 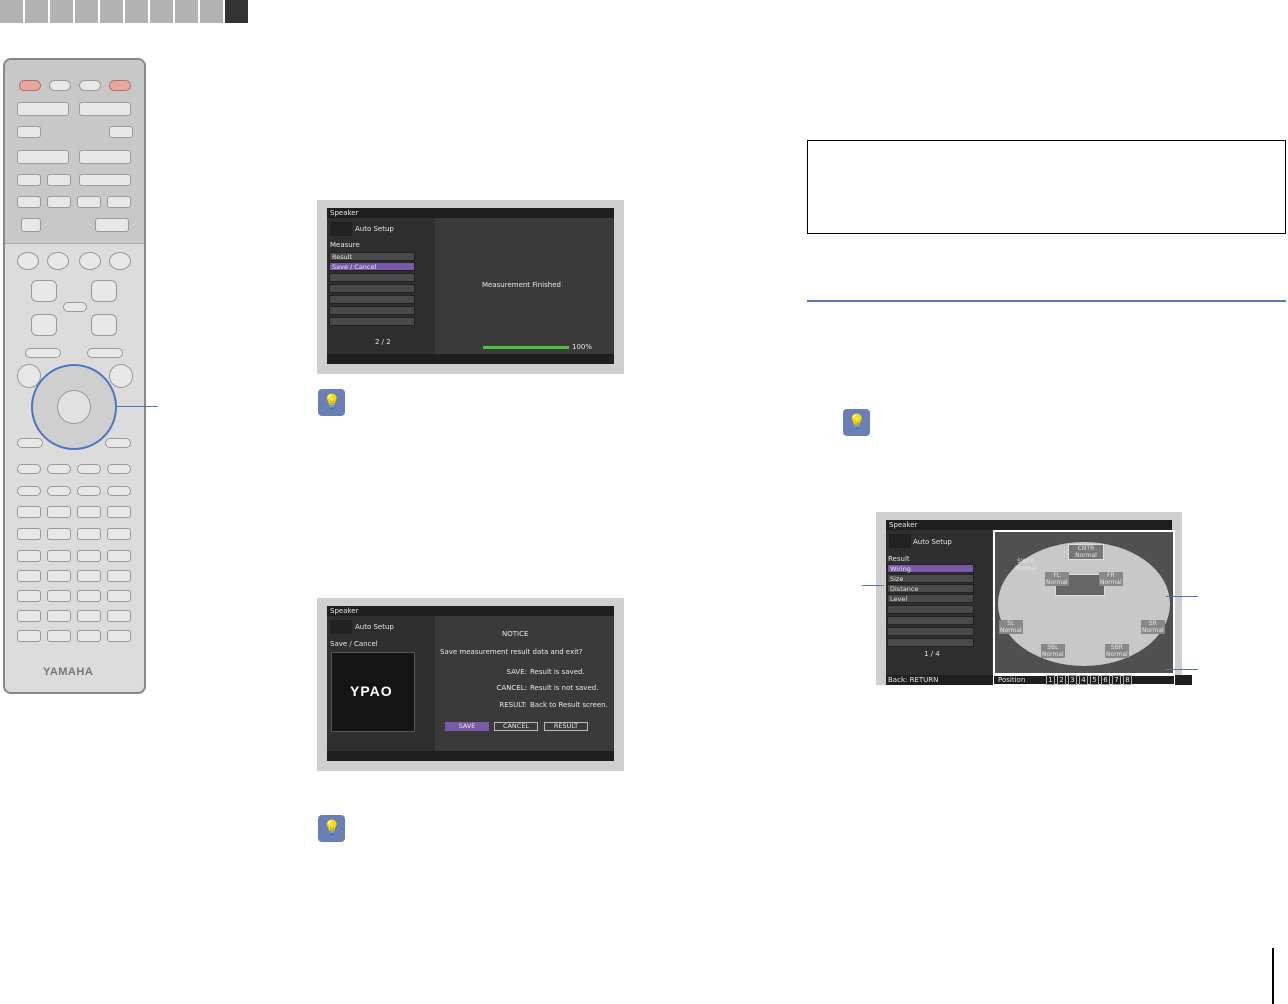 What do you see at coordinates (511, 688) in the screenshot?
I see `notice-key: CANCEL:` at bounding box center [511, 688].